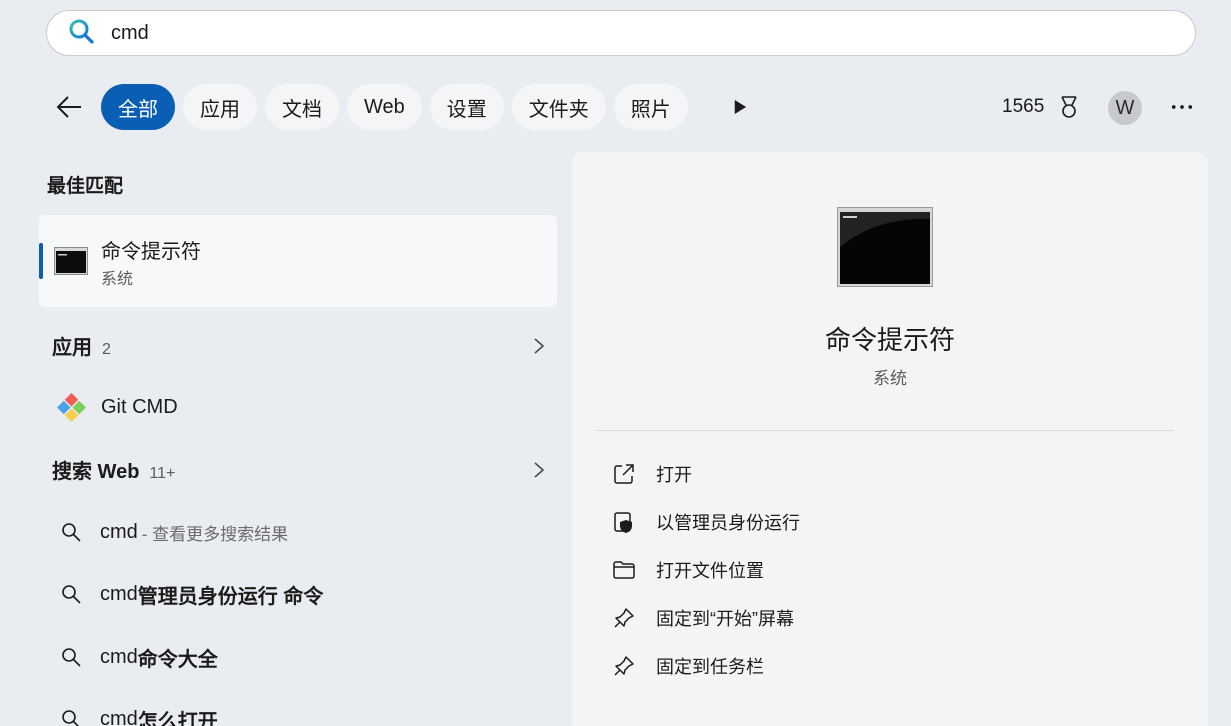 This screenshot has height=726, width=1231. Describe the element at coordinates (117, 279) in the screenshot. I see `best-match-subtitle: 系统` at that location.